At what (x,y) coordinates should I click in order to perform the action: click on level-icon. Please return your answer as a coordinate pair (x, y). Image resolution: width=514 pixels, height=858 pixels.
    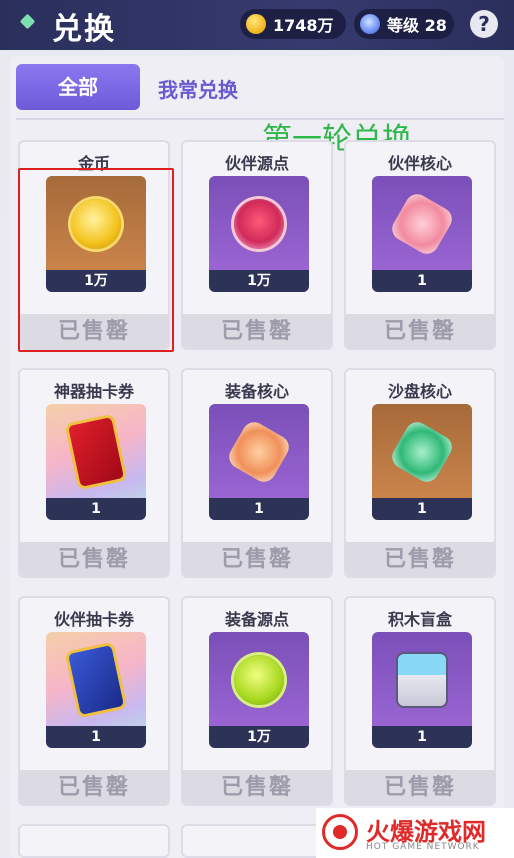
    Looking at the image, I should click on (370, 24).